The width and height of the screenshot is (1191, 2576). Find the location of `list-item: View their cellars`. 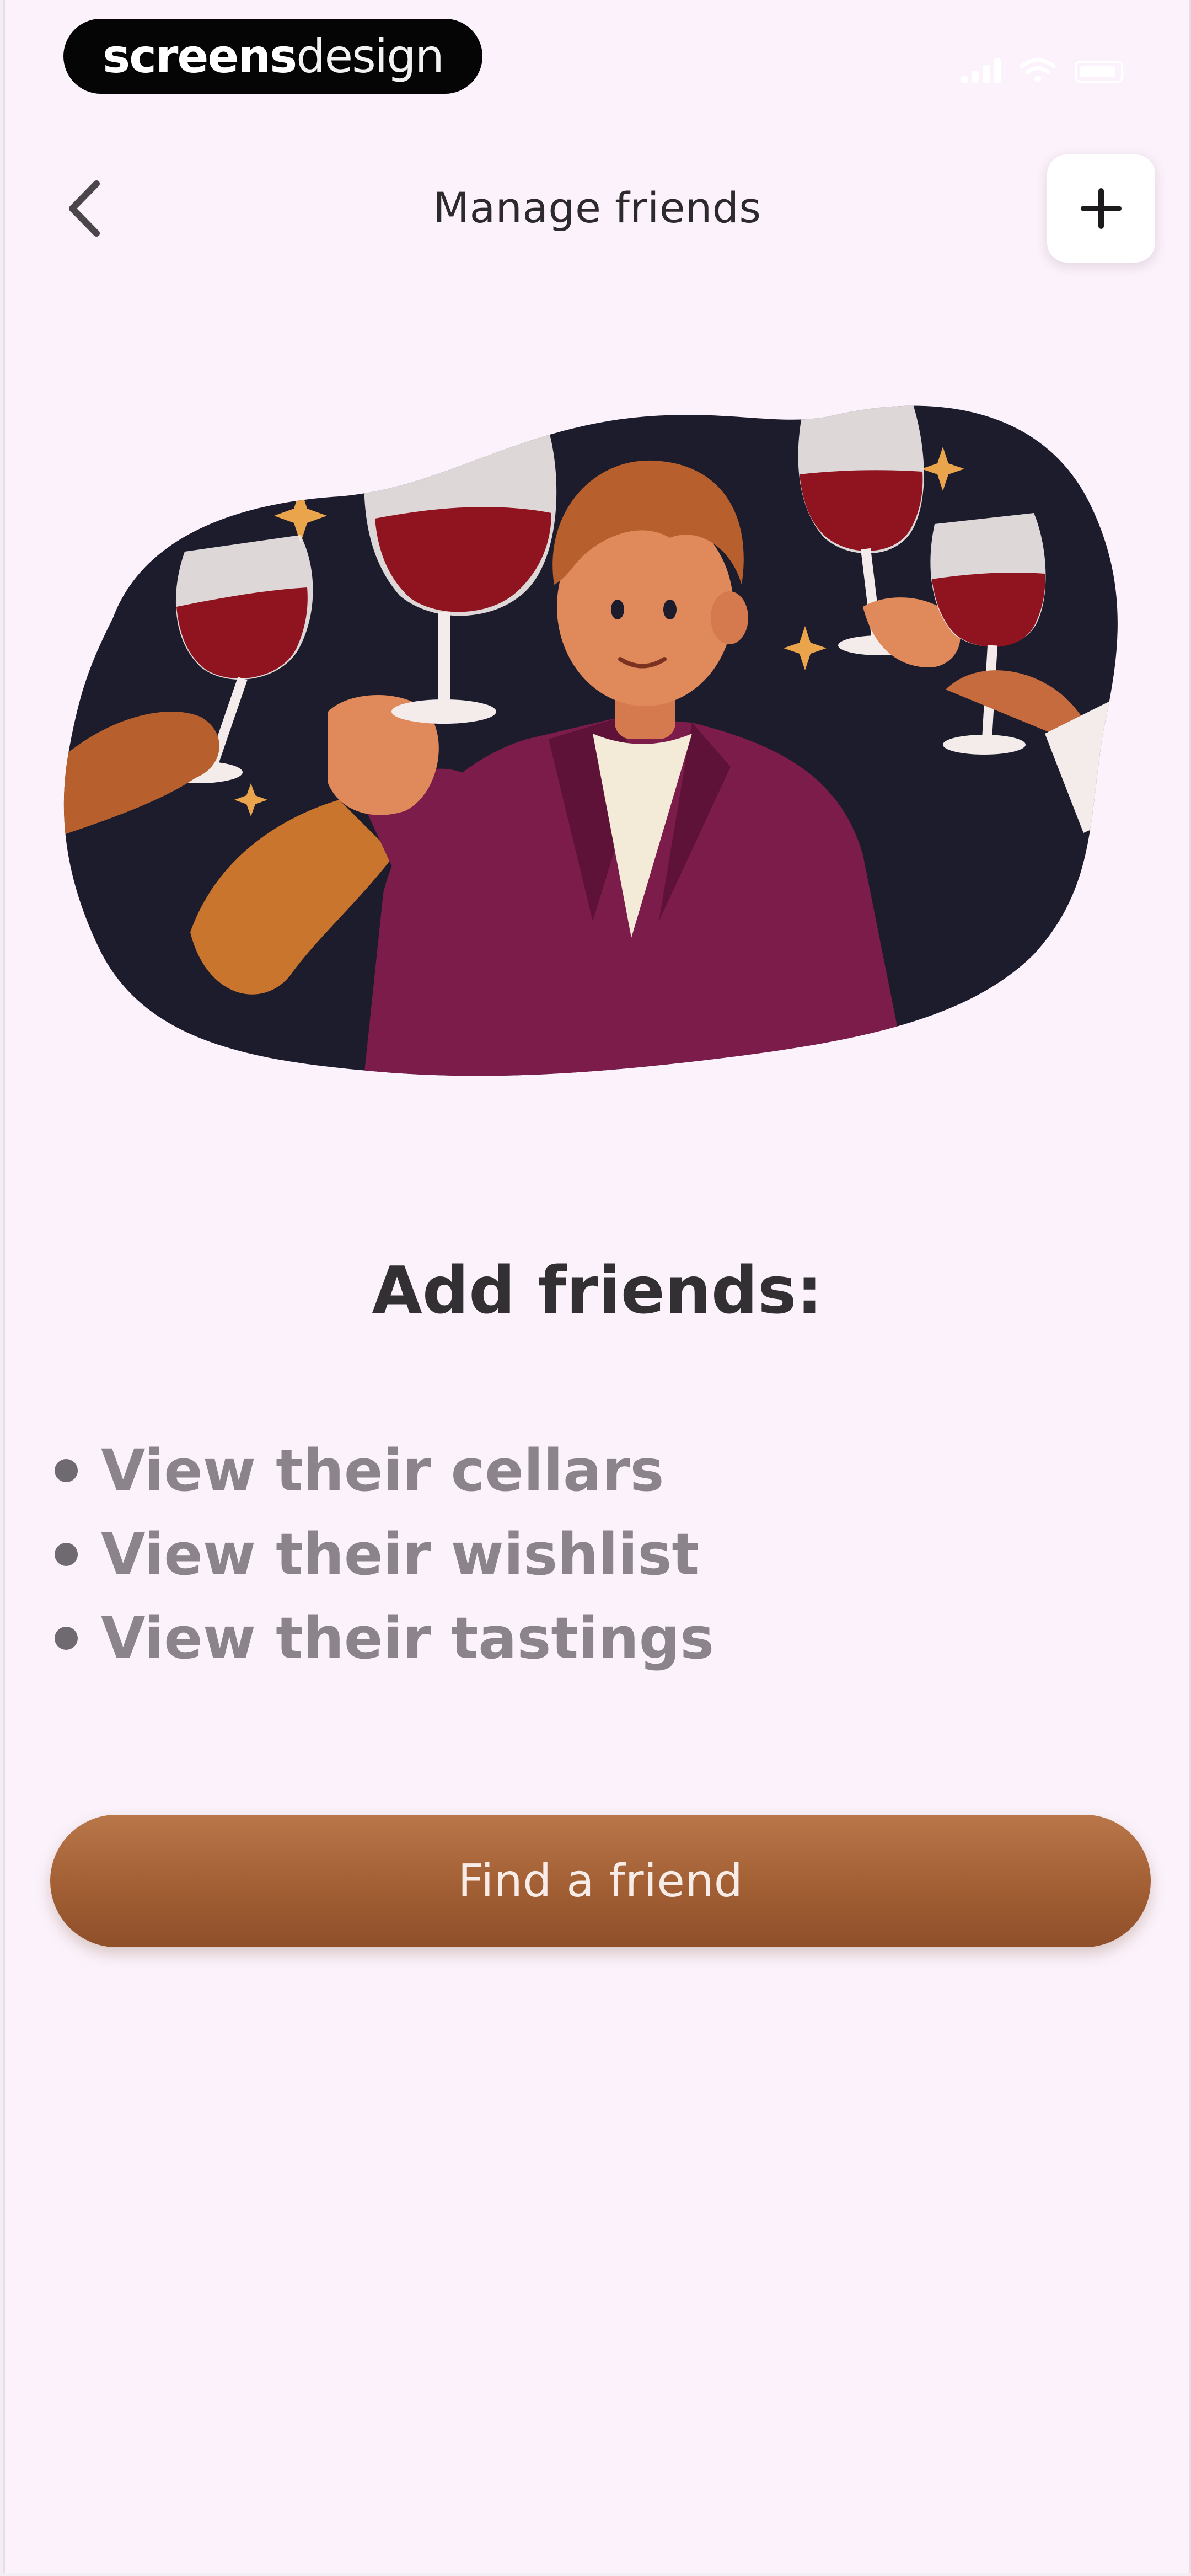

list-item: View their cellars is located at coordinates (384, 1471).